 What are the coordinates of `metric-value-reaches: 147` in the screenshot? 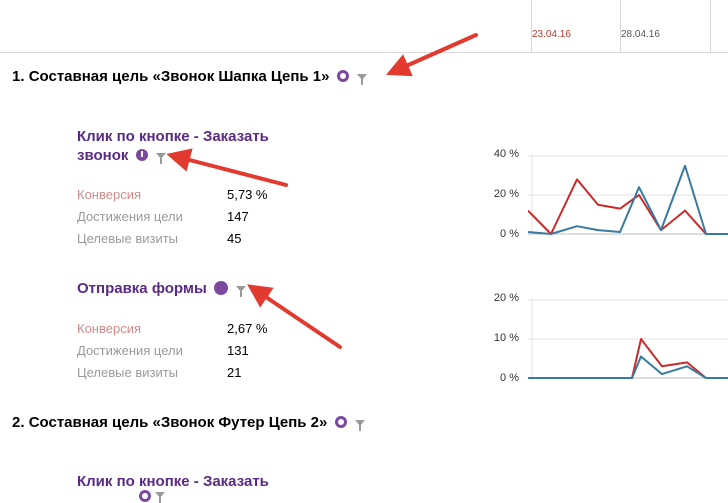 It's located at (238, 216).